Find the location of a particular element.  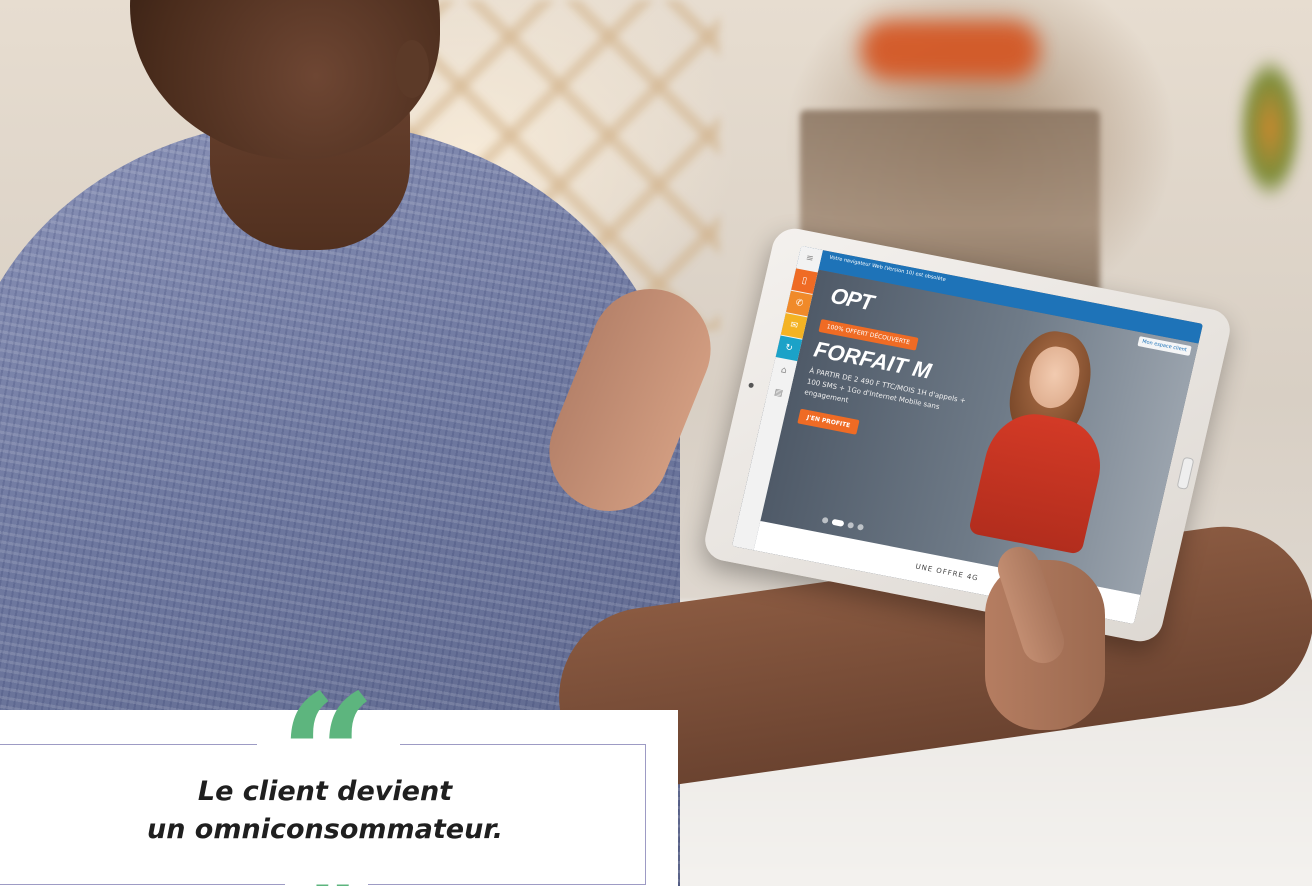

quote-border-top-right is located at coordinates (523, 744).